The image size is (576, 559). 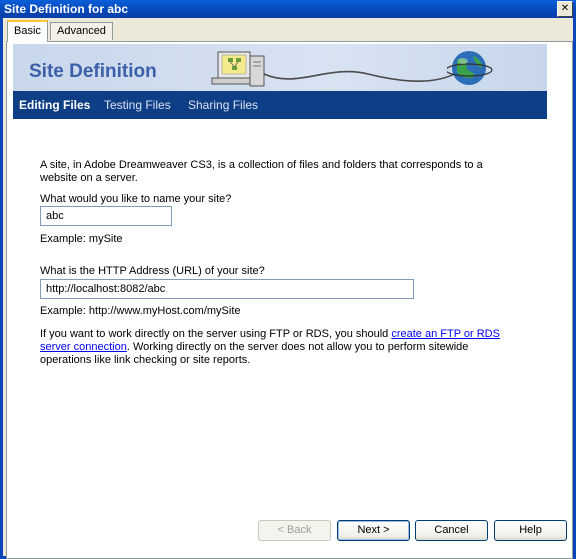 I want to click on tab-basic: Basic, so click(x=27, y=31).